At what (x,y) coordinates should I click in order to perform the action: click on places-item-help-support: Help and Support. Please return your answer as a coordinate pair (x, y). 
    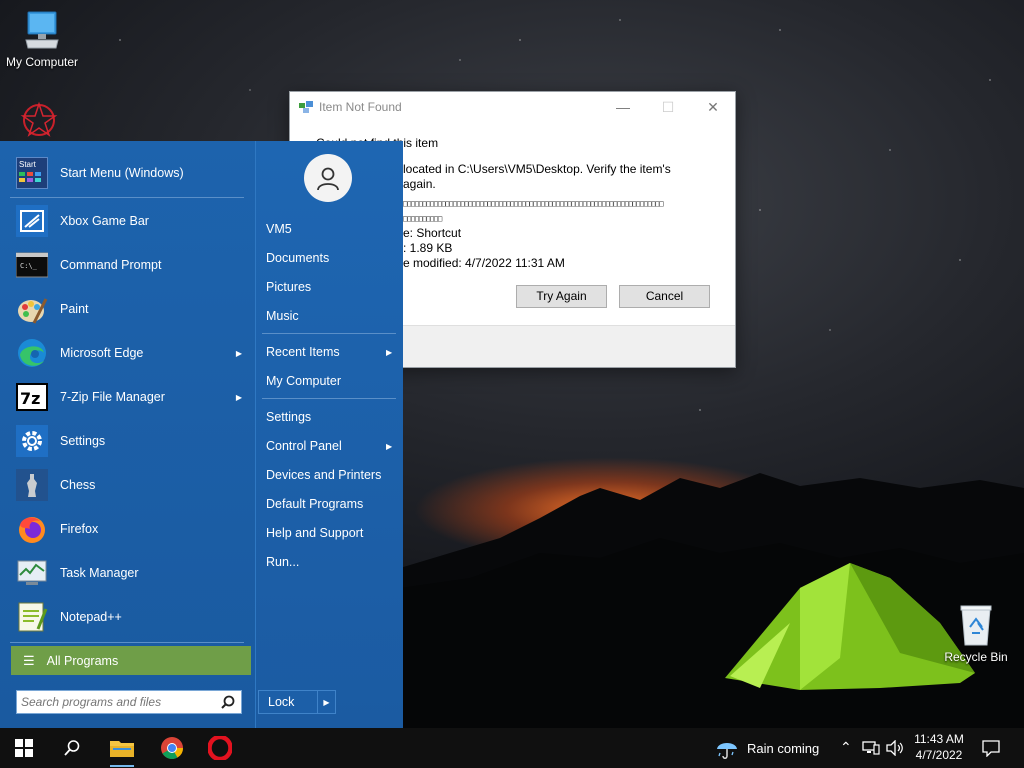
    Looking at the image, I should click on (314, 533).